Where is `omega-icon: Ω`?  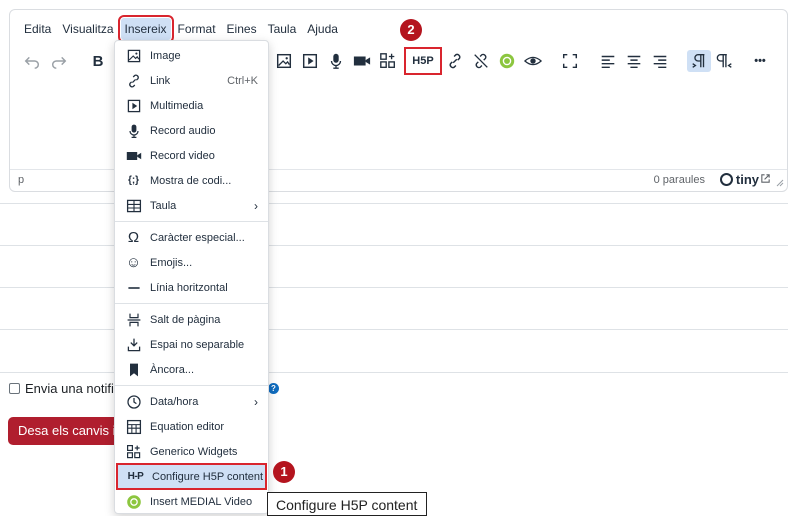
omega-icon: Ω is located at coordinates (133, 237).